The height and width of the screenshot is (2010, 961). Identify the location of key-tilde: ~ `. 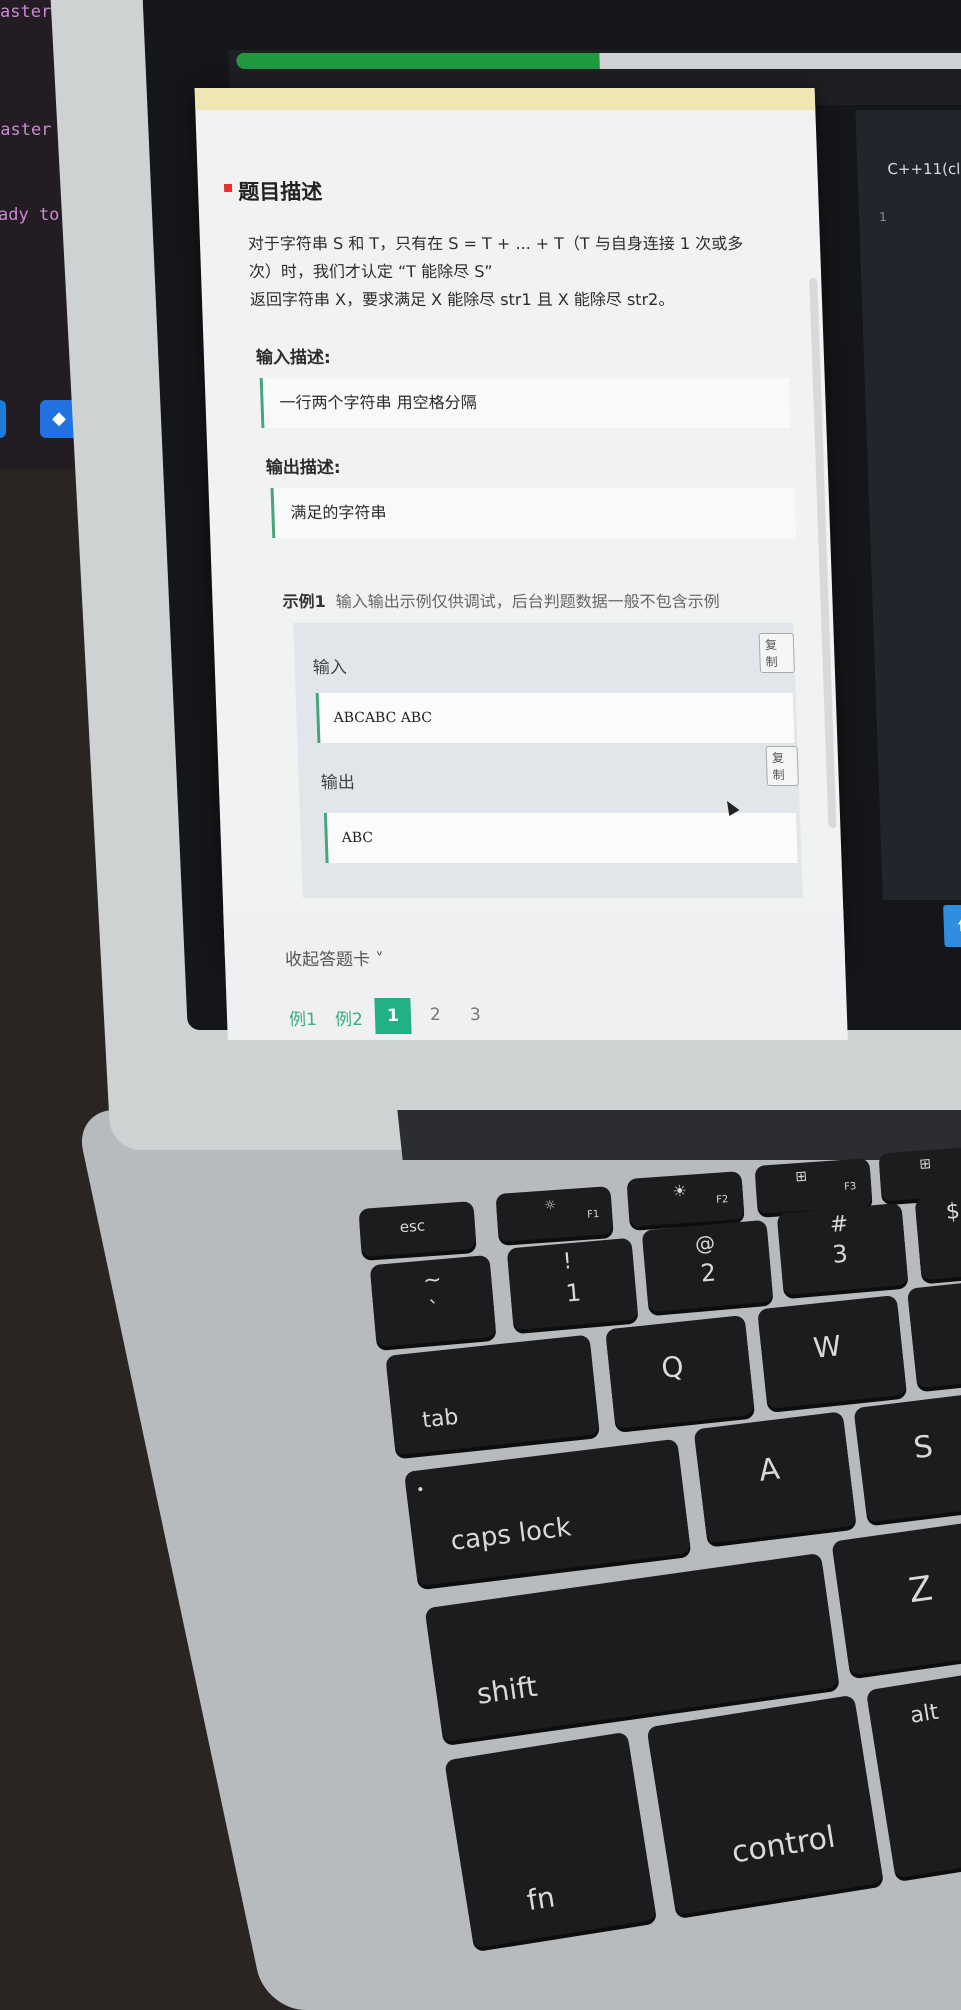
(433, 1301).